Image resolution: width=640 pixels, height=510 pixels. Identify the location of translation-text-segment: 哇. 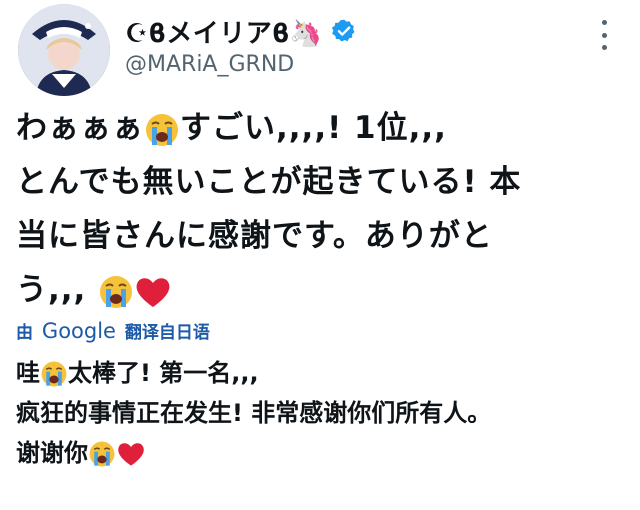
(28, 373).